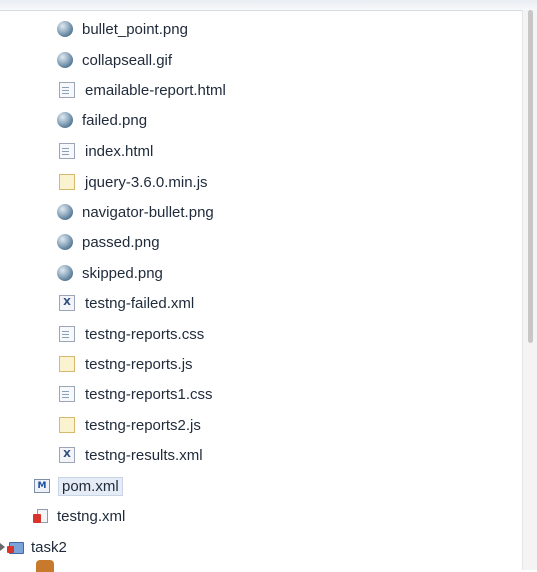  I want to click on tree-item-label: task2, so click(49, 547).